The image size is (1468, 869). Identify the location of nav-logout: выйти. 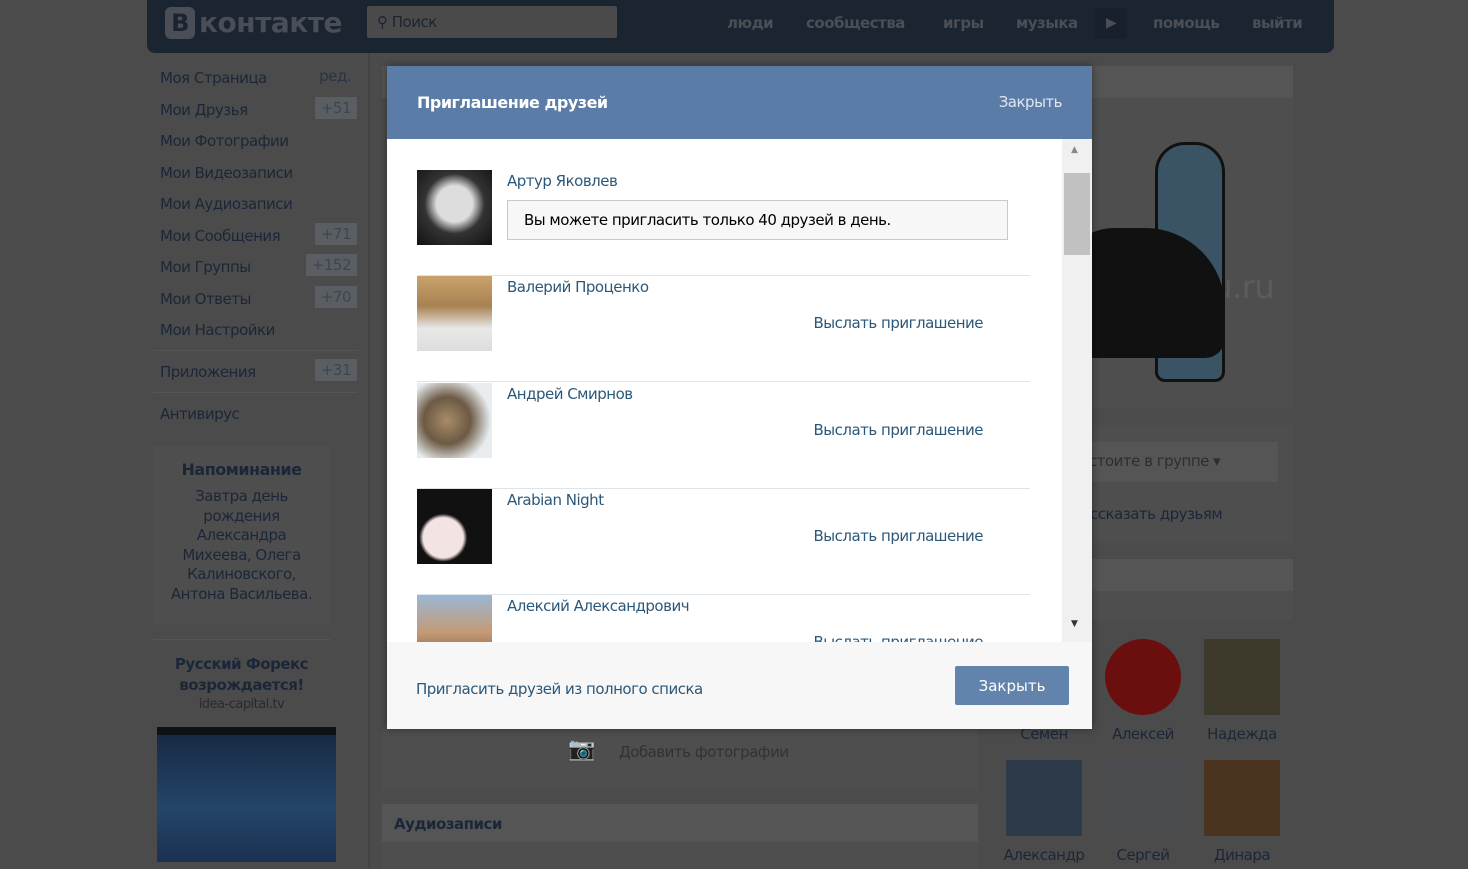
(1277, 23).